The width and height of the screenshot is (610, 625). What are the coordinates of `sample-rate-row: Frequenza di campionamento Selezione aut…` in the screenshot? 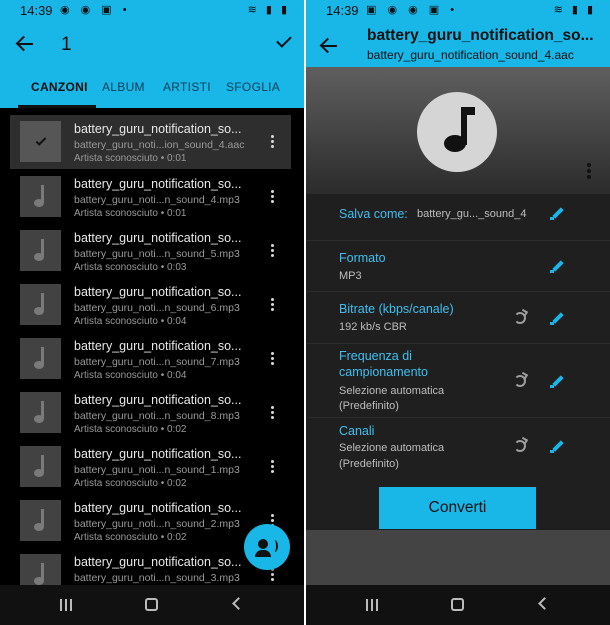 It's located at (458, 379).